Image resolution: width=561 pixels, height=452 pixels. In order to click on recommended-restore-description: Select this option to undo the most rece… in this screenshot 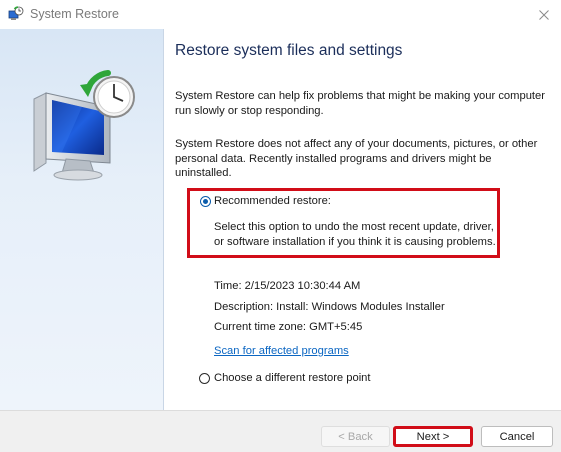, I will do `click(355, 234)`.